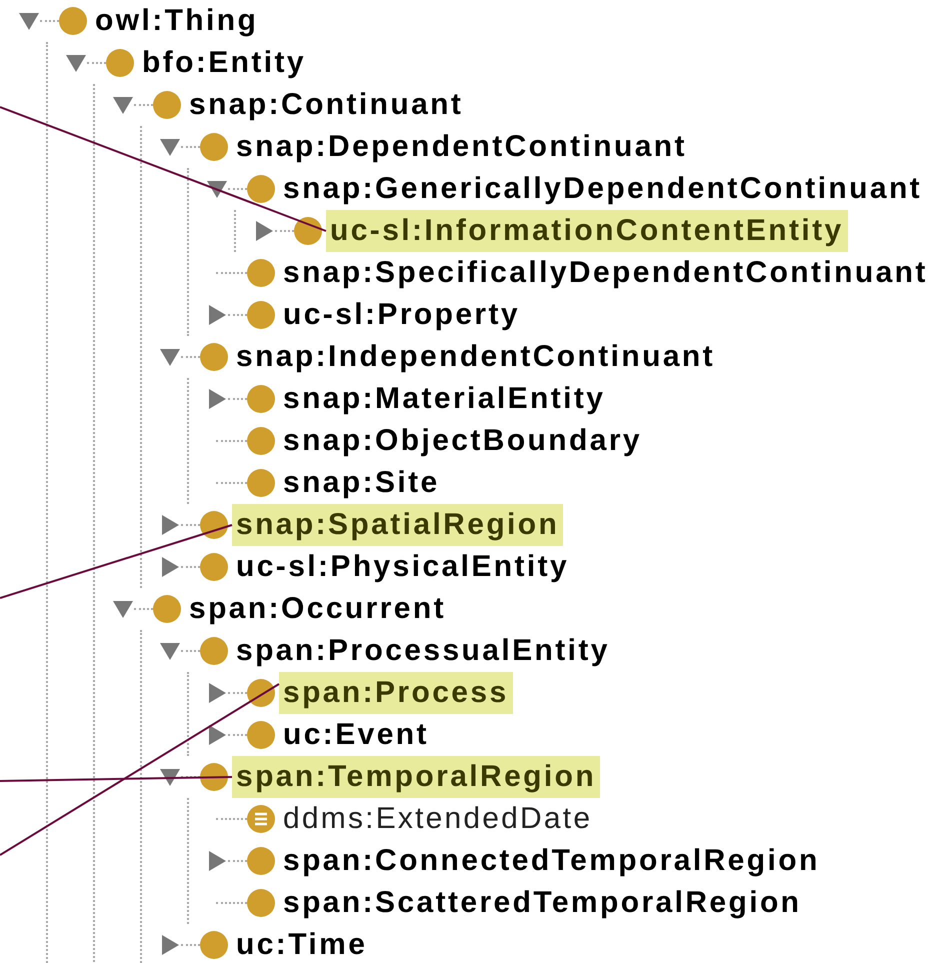  I want to click on tree-item: snap:DependentContinuant, so click(461, 147).